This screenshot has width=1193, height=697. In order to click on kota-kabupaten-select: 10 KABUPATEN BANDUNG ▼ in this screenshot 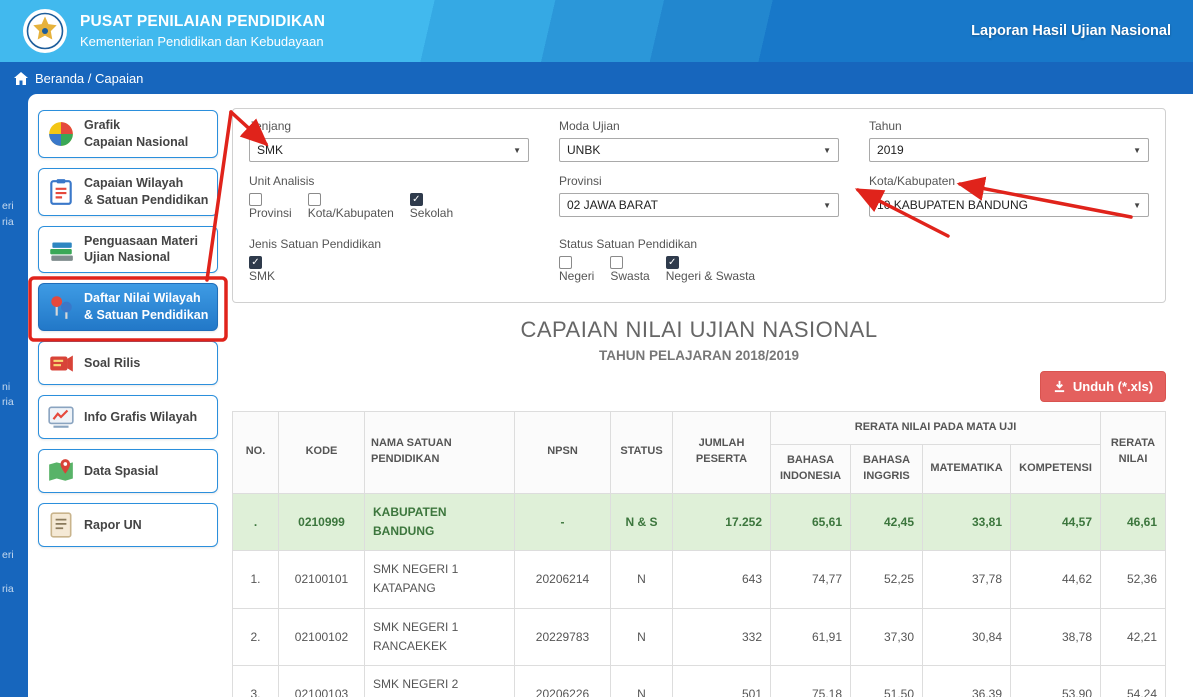, I will do `click(1009, 205)`.